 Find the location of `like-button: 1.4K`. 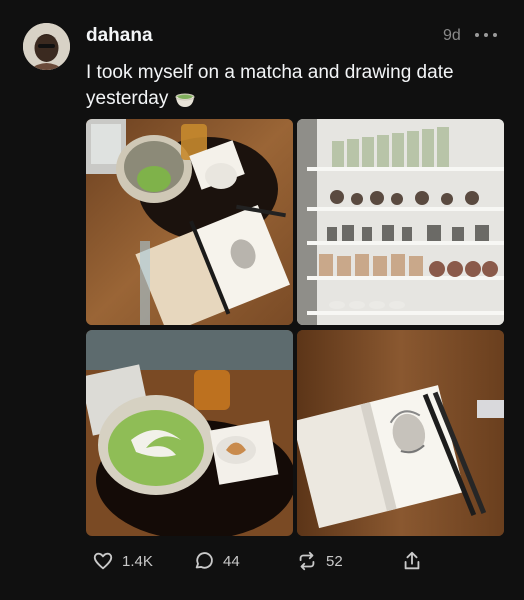

like-button: 1.4K is located at coordinates (122, 561).